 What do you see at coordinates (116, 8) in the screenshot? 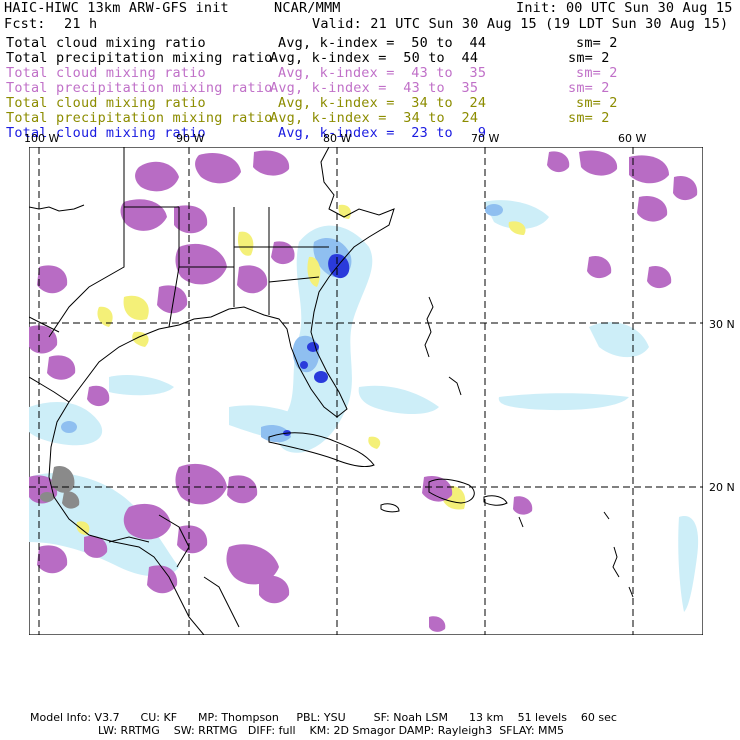
I see `model-title: HAIC-HIWC 13km ARW-GFS init` at bounding box center [116, 8].